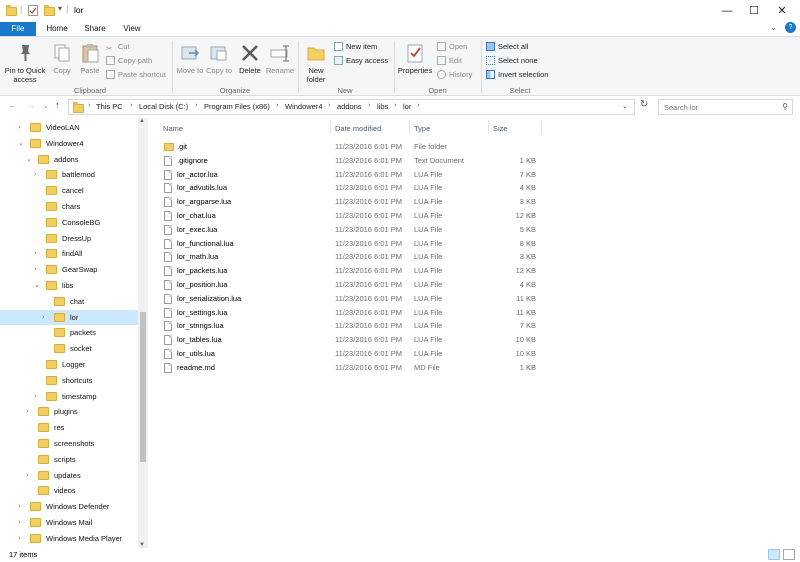 The width and height of the screenshot is (800, 562). What do you see at coordinates (69, 443) in the screenshot?
I see `nav-tree-item: screenshots` at bounding box center [69, 443].